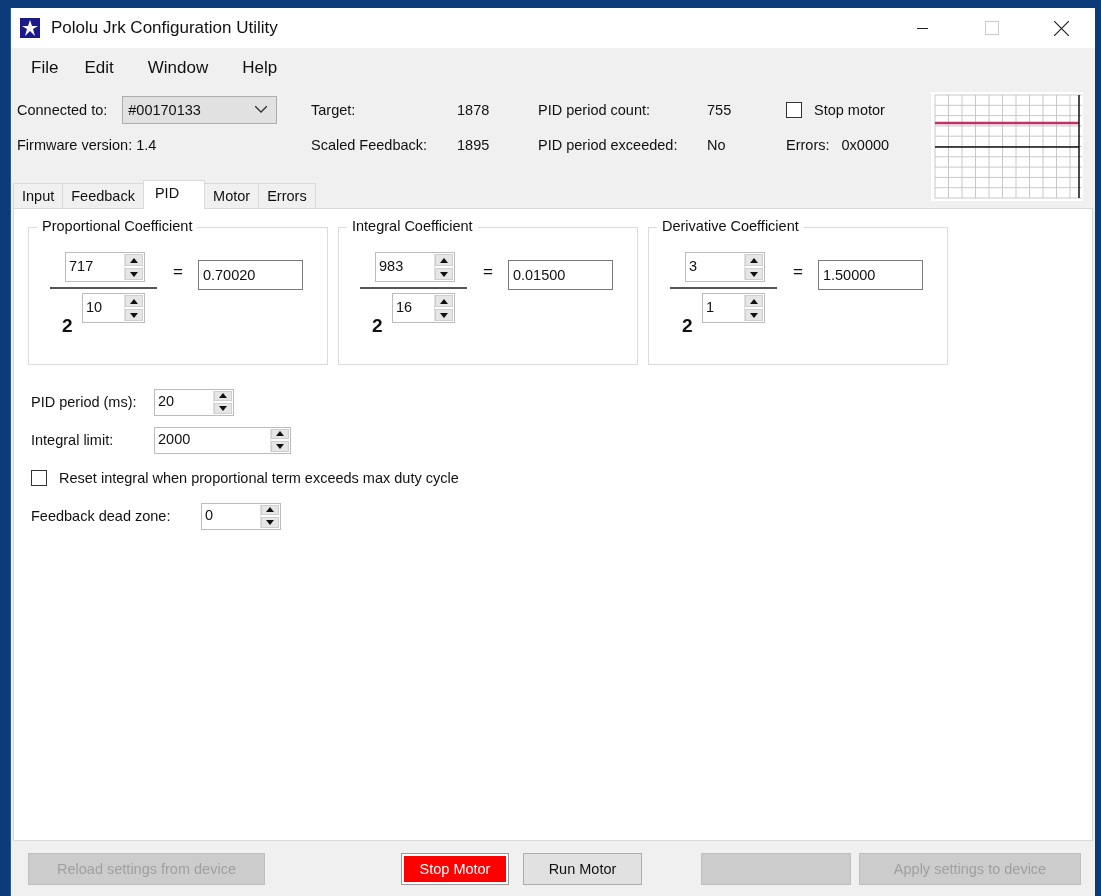 This screenshot has width=1101, height=896. Describe the element at coordinates (733, 308) in the screenshot. I see `exponent-spinner: 1` at that location.